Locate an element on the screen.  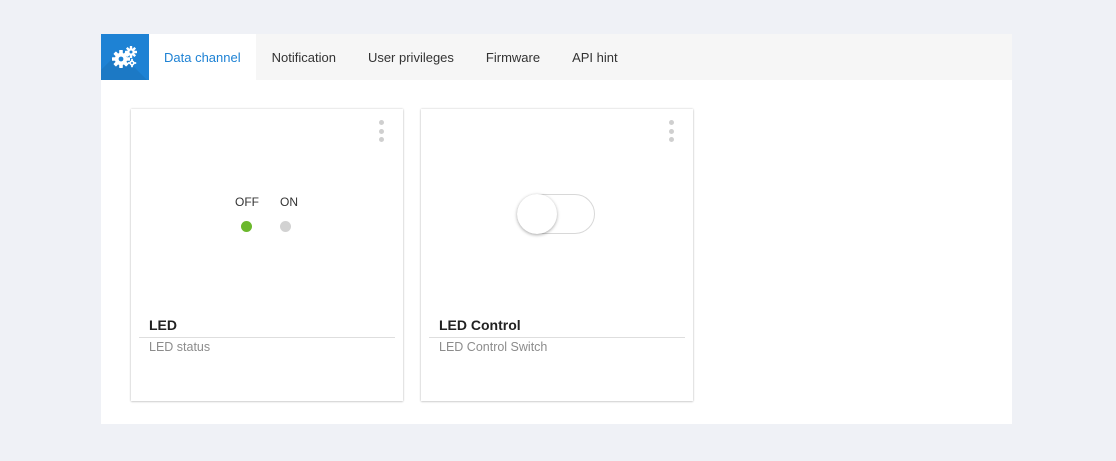
tab-data-channel: Data channel is located at coordinates (202, 57).